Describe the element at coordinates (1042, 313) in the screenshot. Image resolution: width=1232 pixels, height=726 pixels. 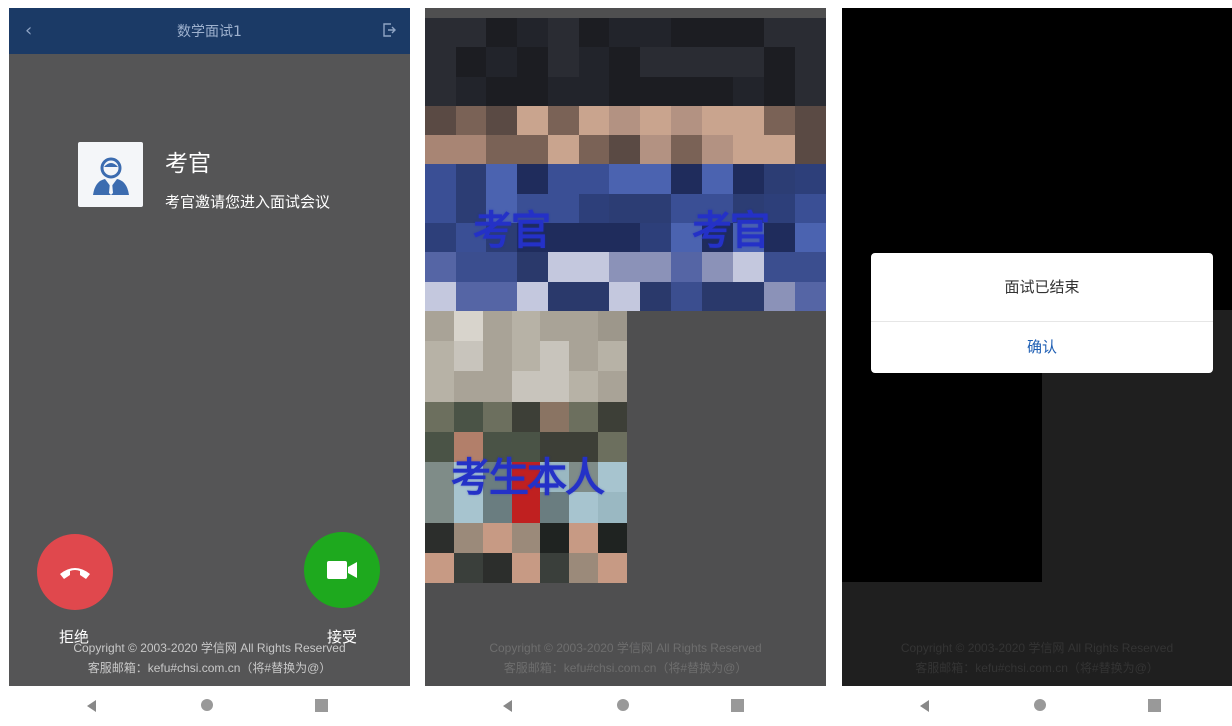
I see `end-dialog: 面试已结束 确认` at that location.